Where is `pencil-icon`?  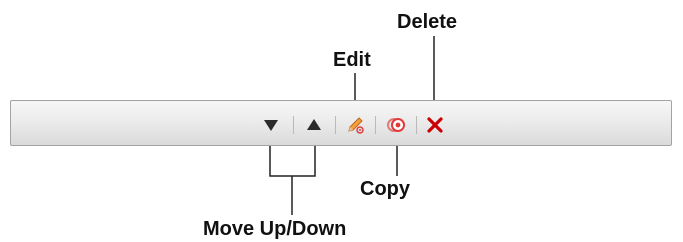 pencil-icon is located at coordinates (356, 125).